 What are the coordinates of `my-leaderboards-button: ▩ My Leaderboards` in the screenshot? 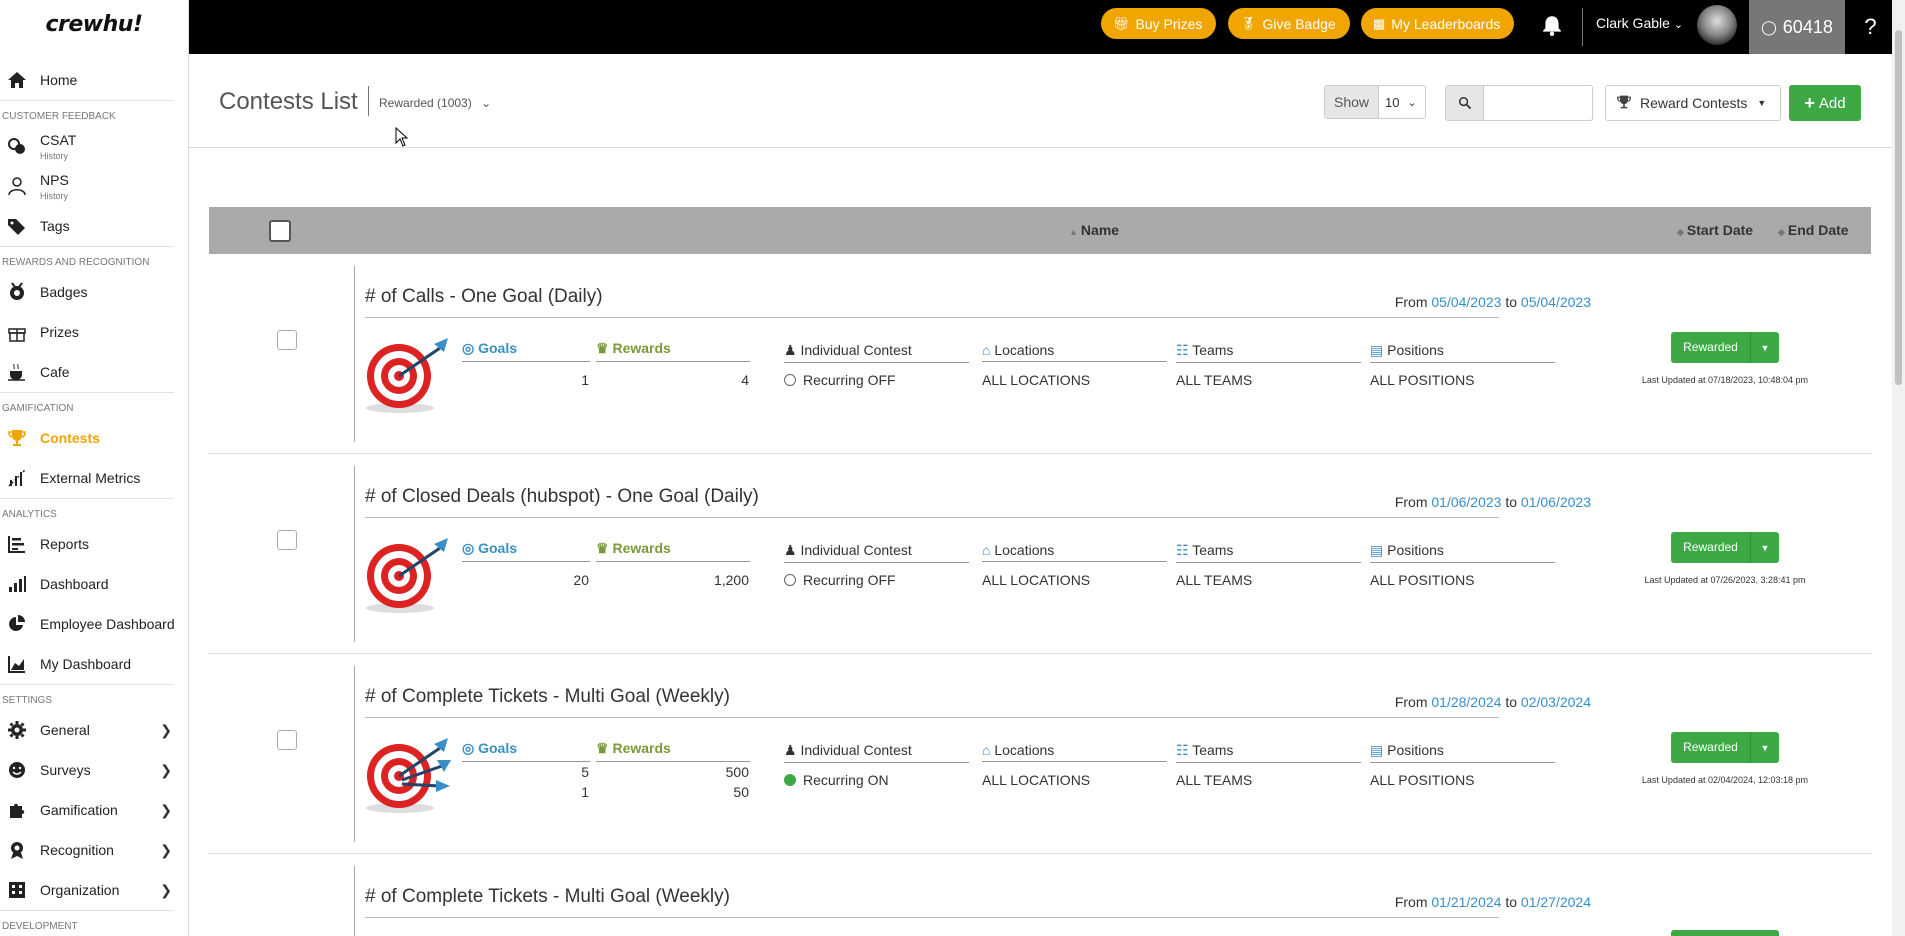 It's located at (1438, 23).